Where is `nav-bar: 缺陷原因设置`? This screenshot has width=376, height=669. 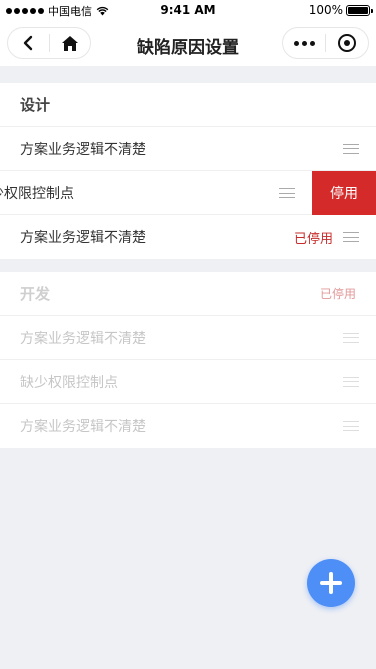 nav-bar: 缺陷原因设置 is located at coordinates (188, 43).